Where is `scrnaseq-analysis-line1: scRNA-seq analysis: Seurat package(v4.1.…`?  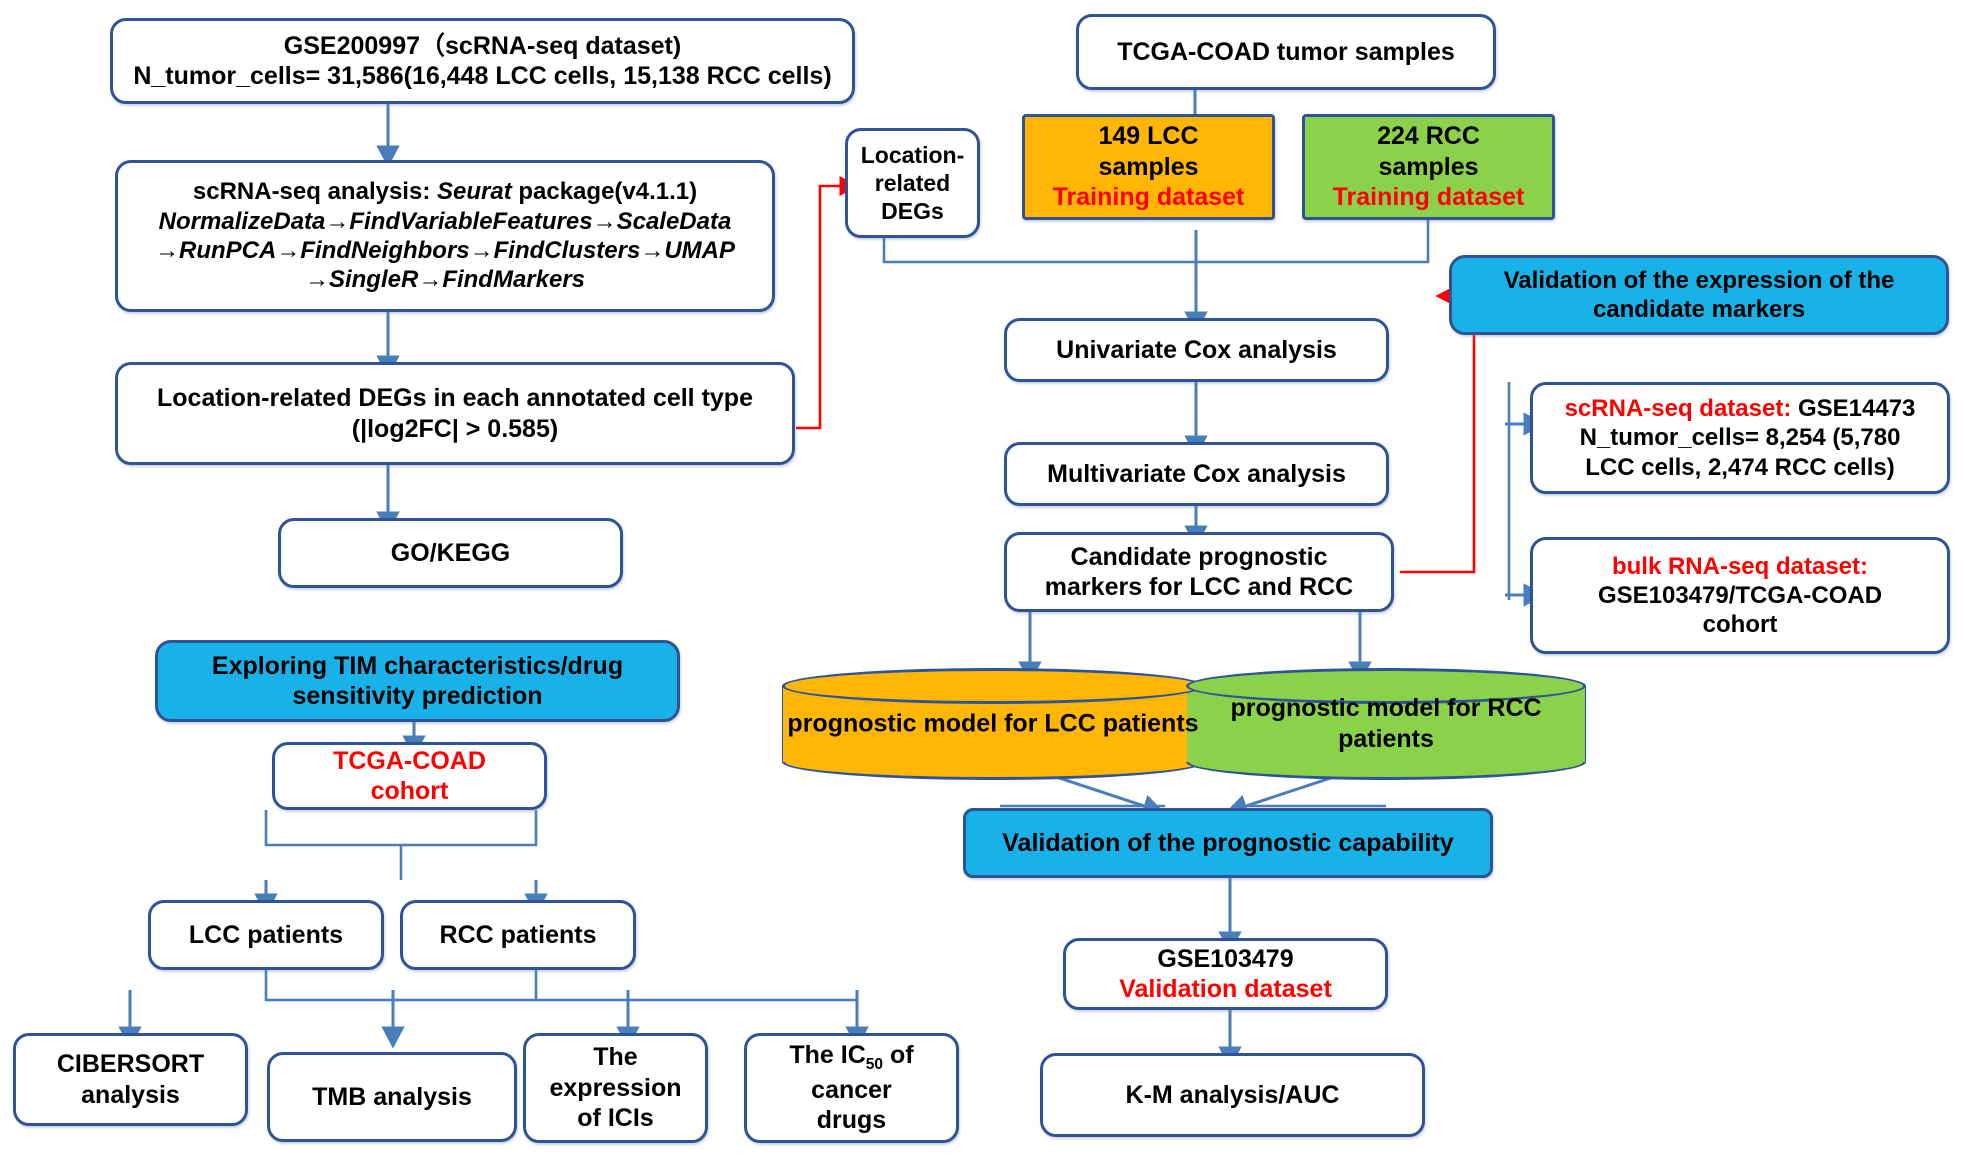
scrnaseq-analysis-line1: scRNA-seq analysis: Seurat package(v4.1.… is located at coordinates (445, 192).